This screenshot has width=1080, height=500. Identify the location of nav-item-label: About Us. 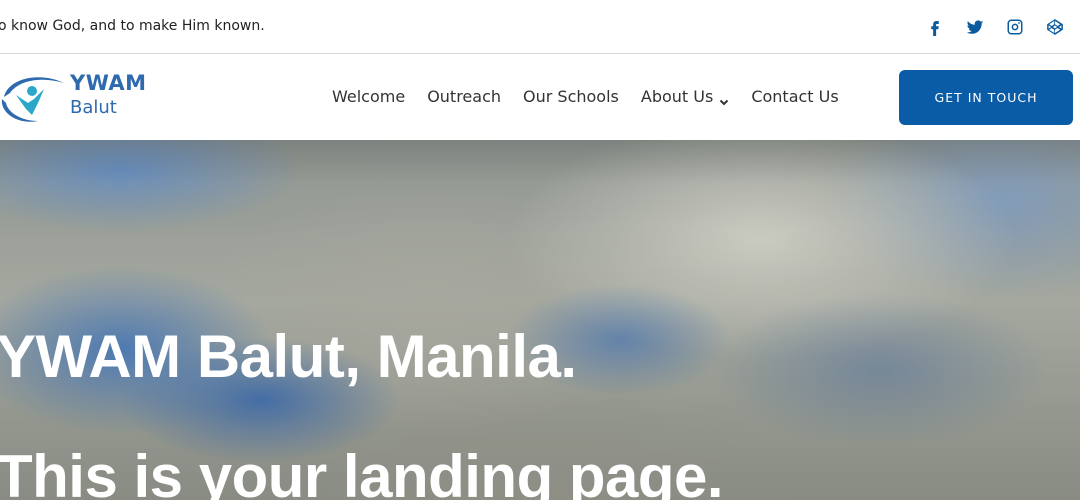
(677, 96).